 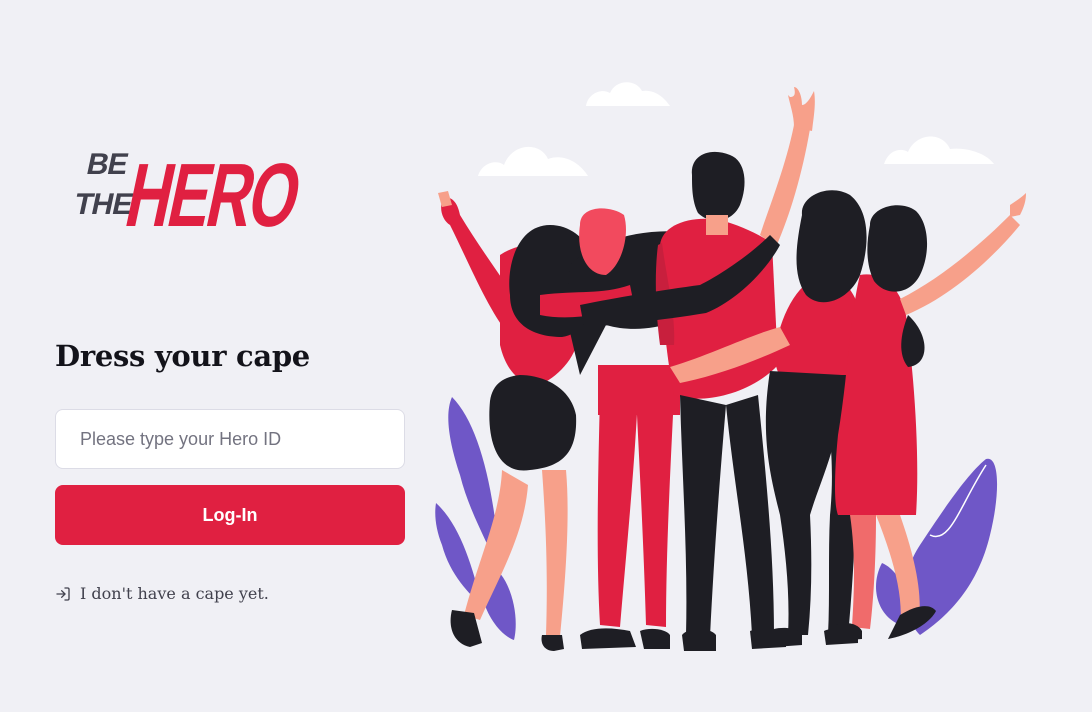 What do you see at coordinates (107, 164) in the screenshot?
I see `svg-text: BE` at bounding box center [107, 164].